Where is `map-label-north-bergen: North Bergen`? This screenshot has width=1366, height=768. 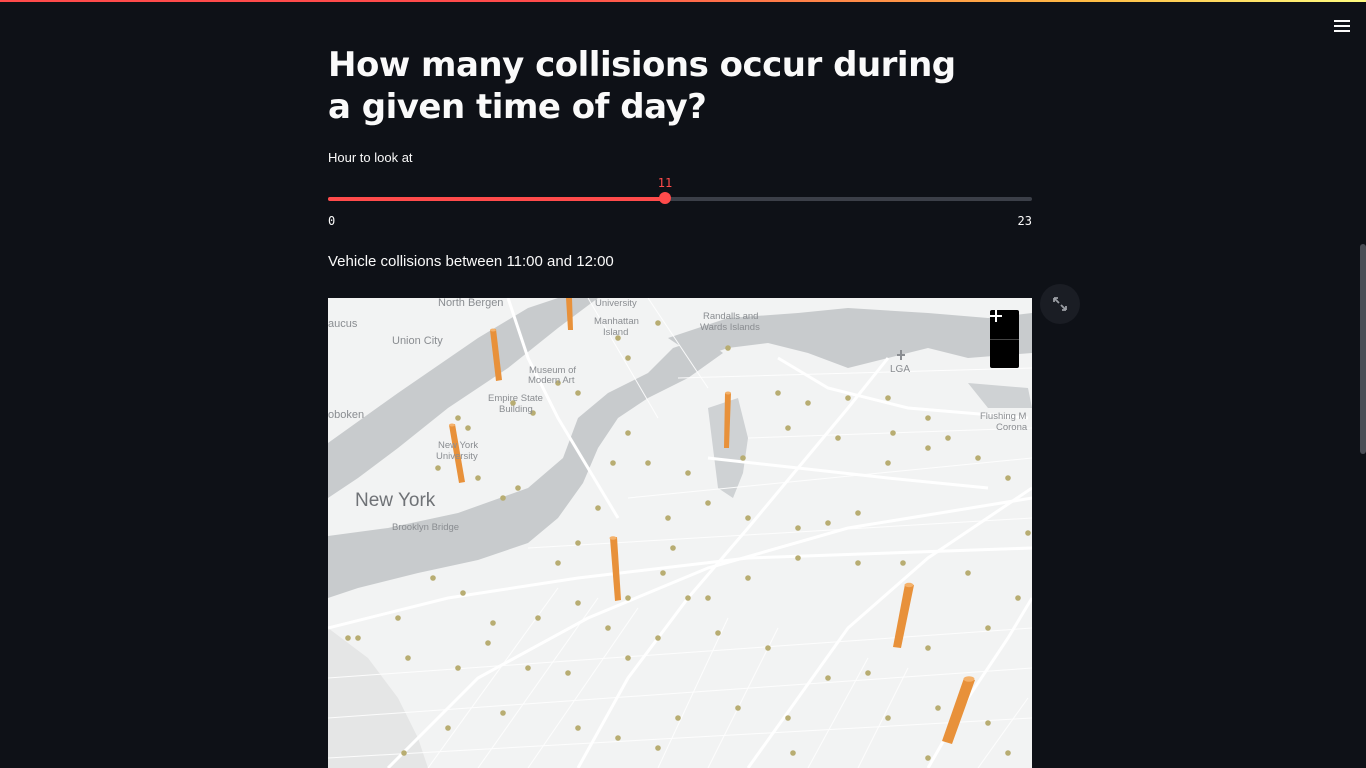 map-label-north-bergen: North Bergen is located at coordinates (471, 303).